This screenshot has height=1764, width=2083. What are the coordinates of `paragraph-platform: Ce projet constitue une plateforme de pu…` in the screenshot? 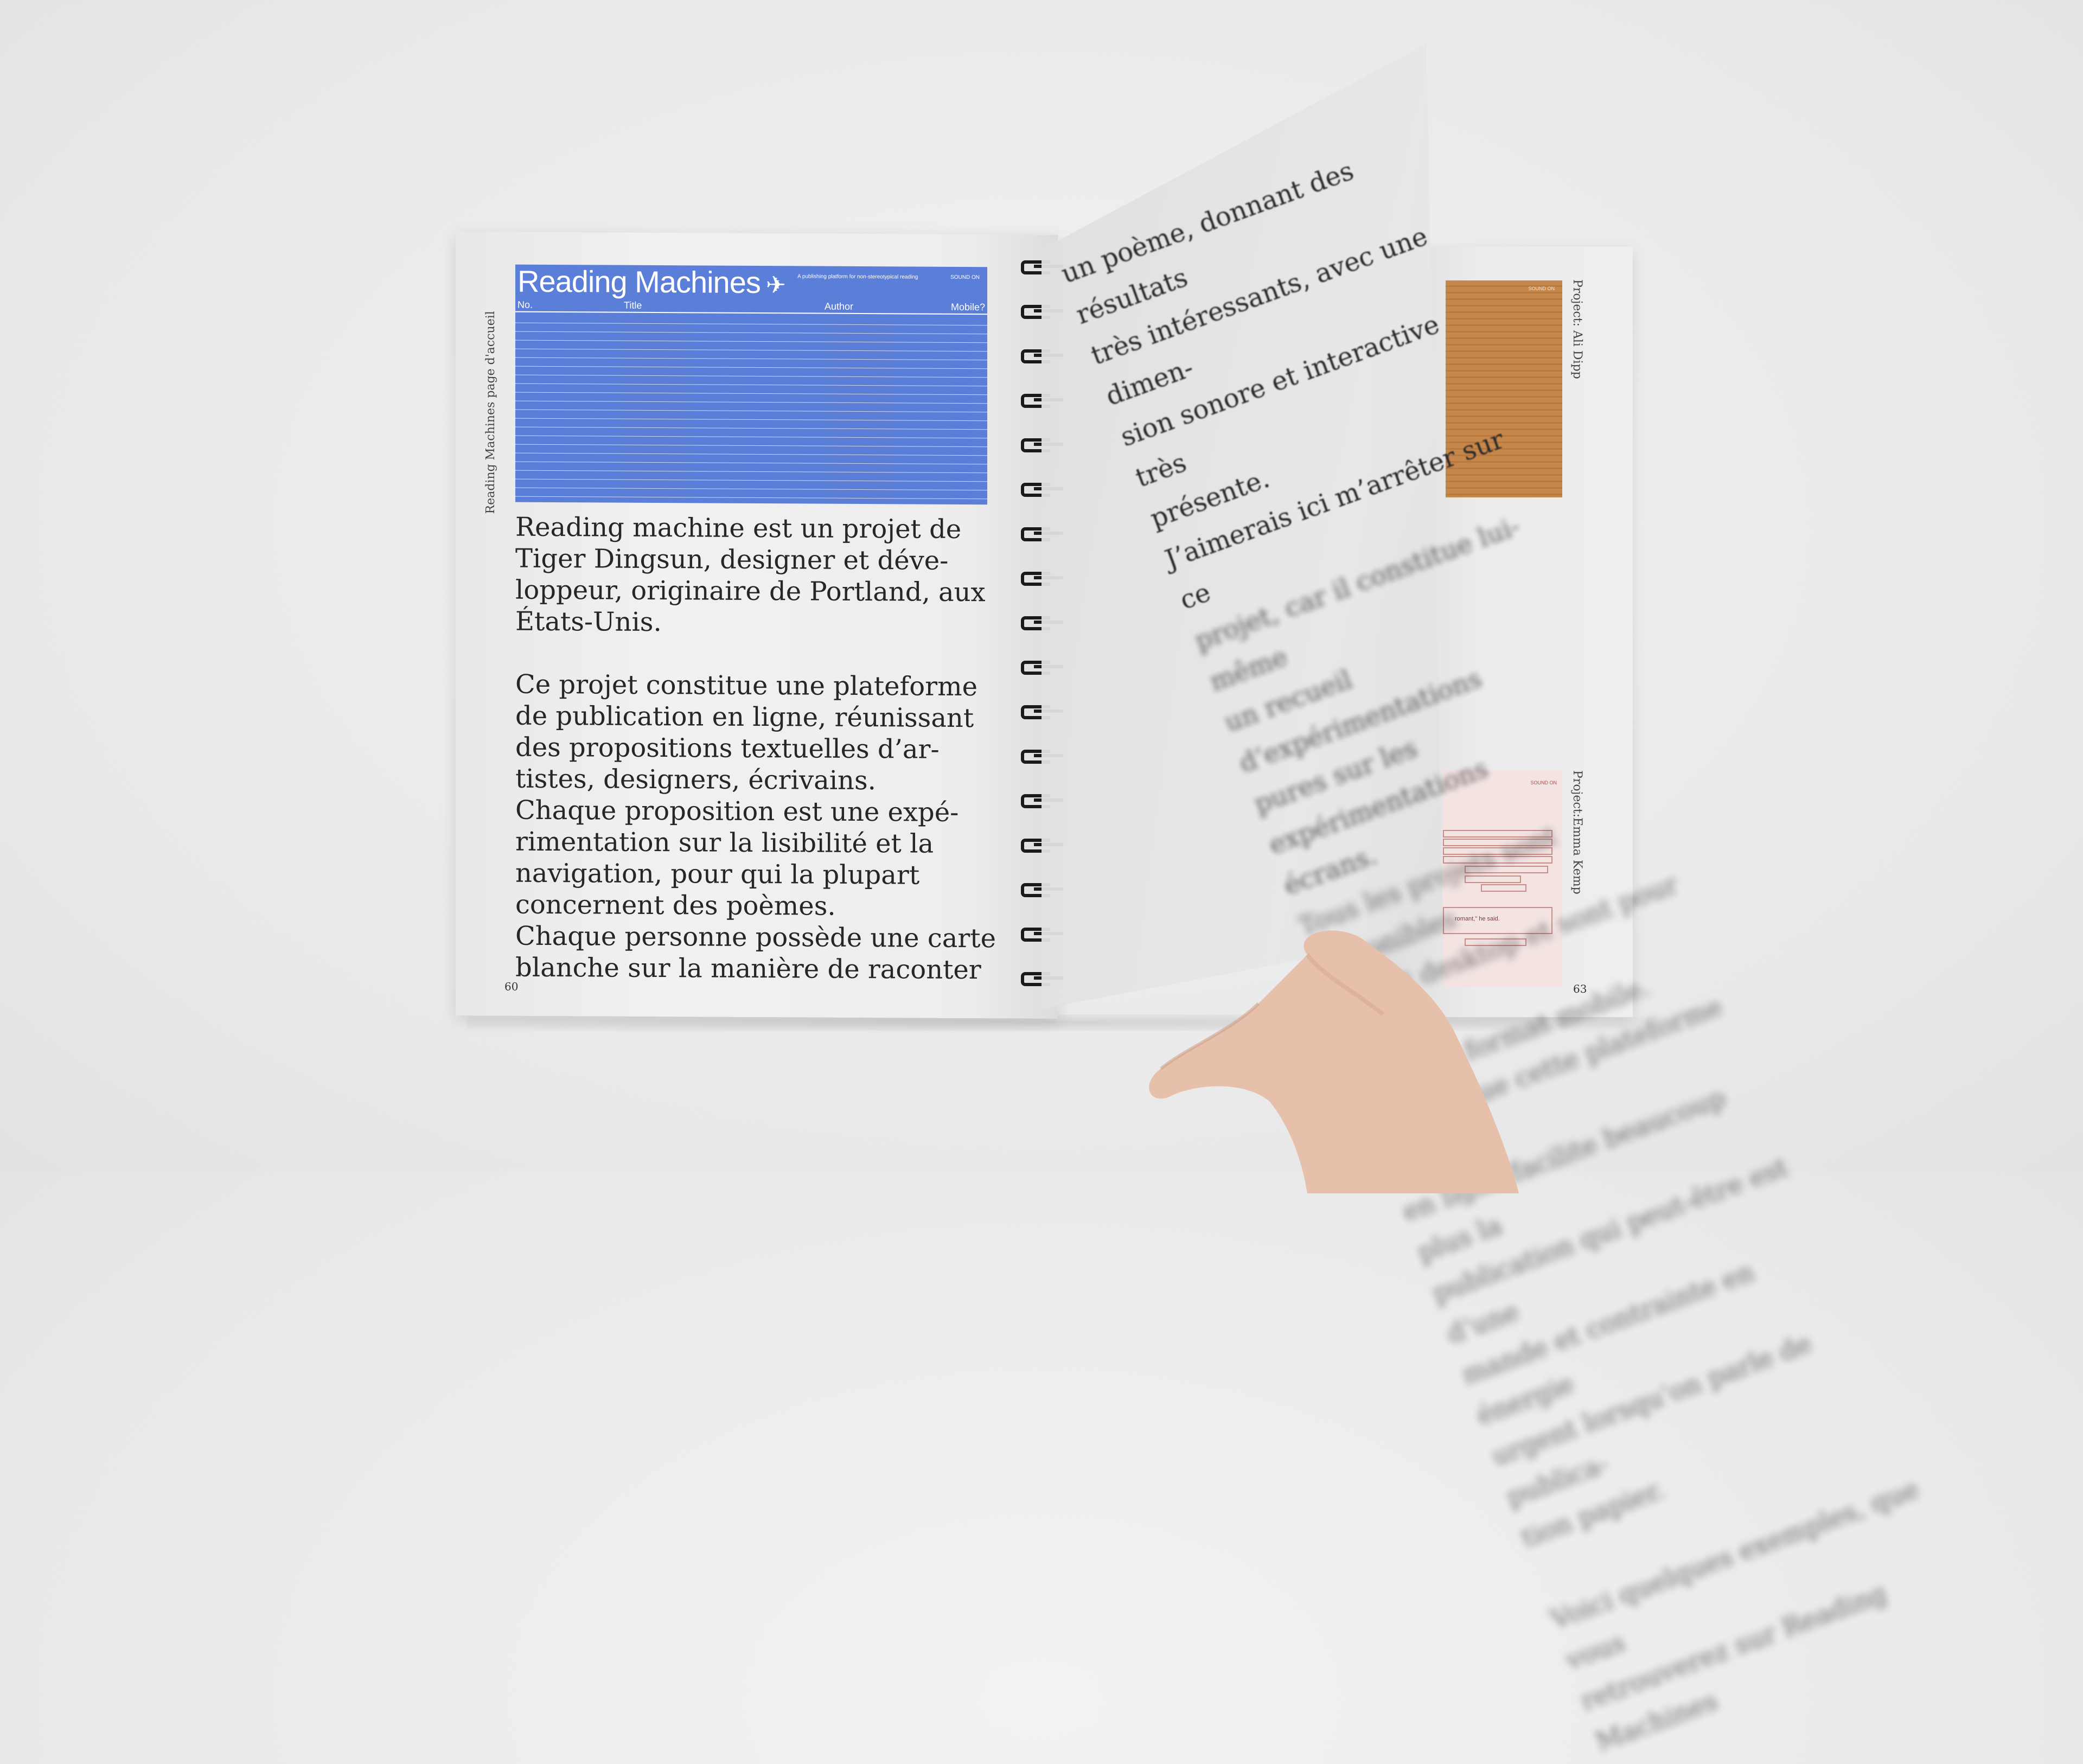 It's located at (747, 732).